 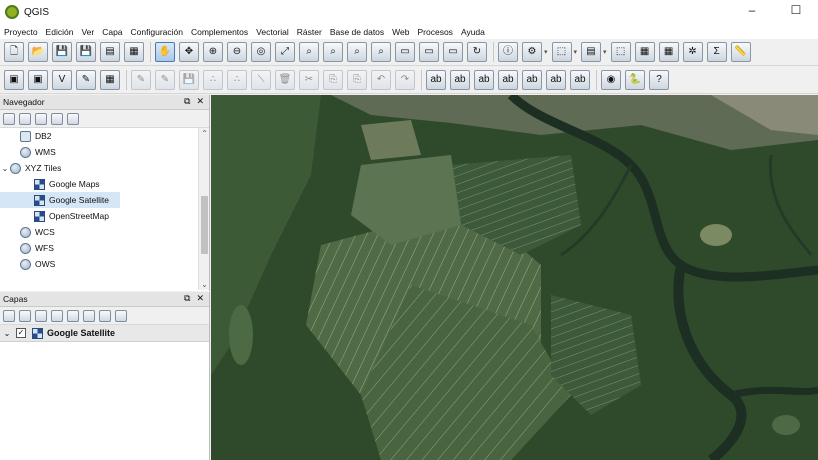 I want to click on minimize-icon: –, so click(x=752, y=10).